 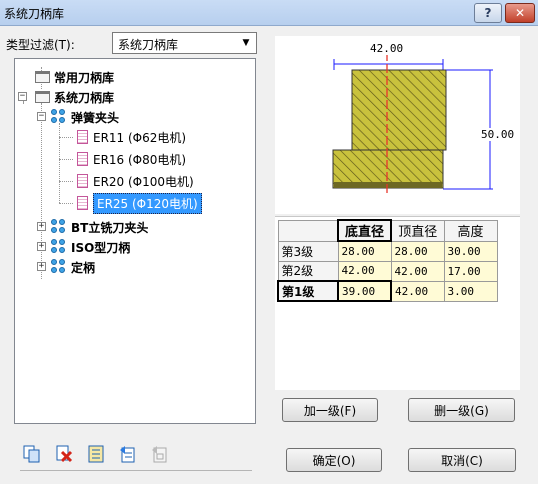 I want to click on properties-icon, so click(x=96, y=454).